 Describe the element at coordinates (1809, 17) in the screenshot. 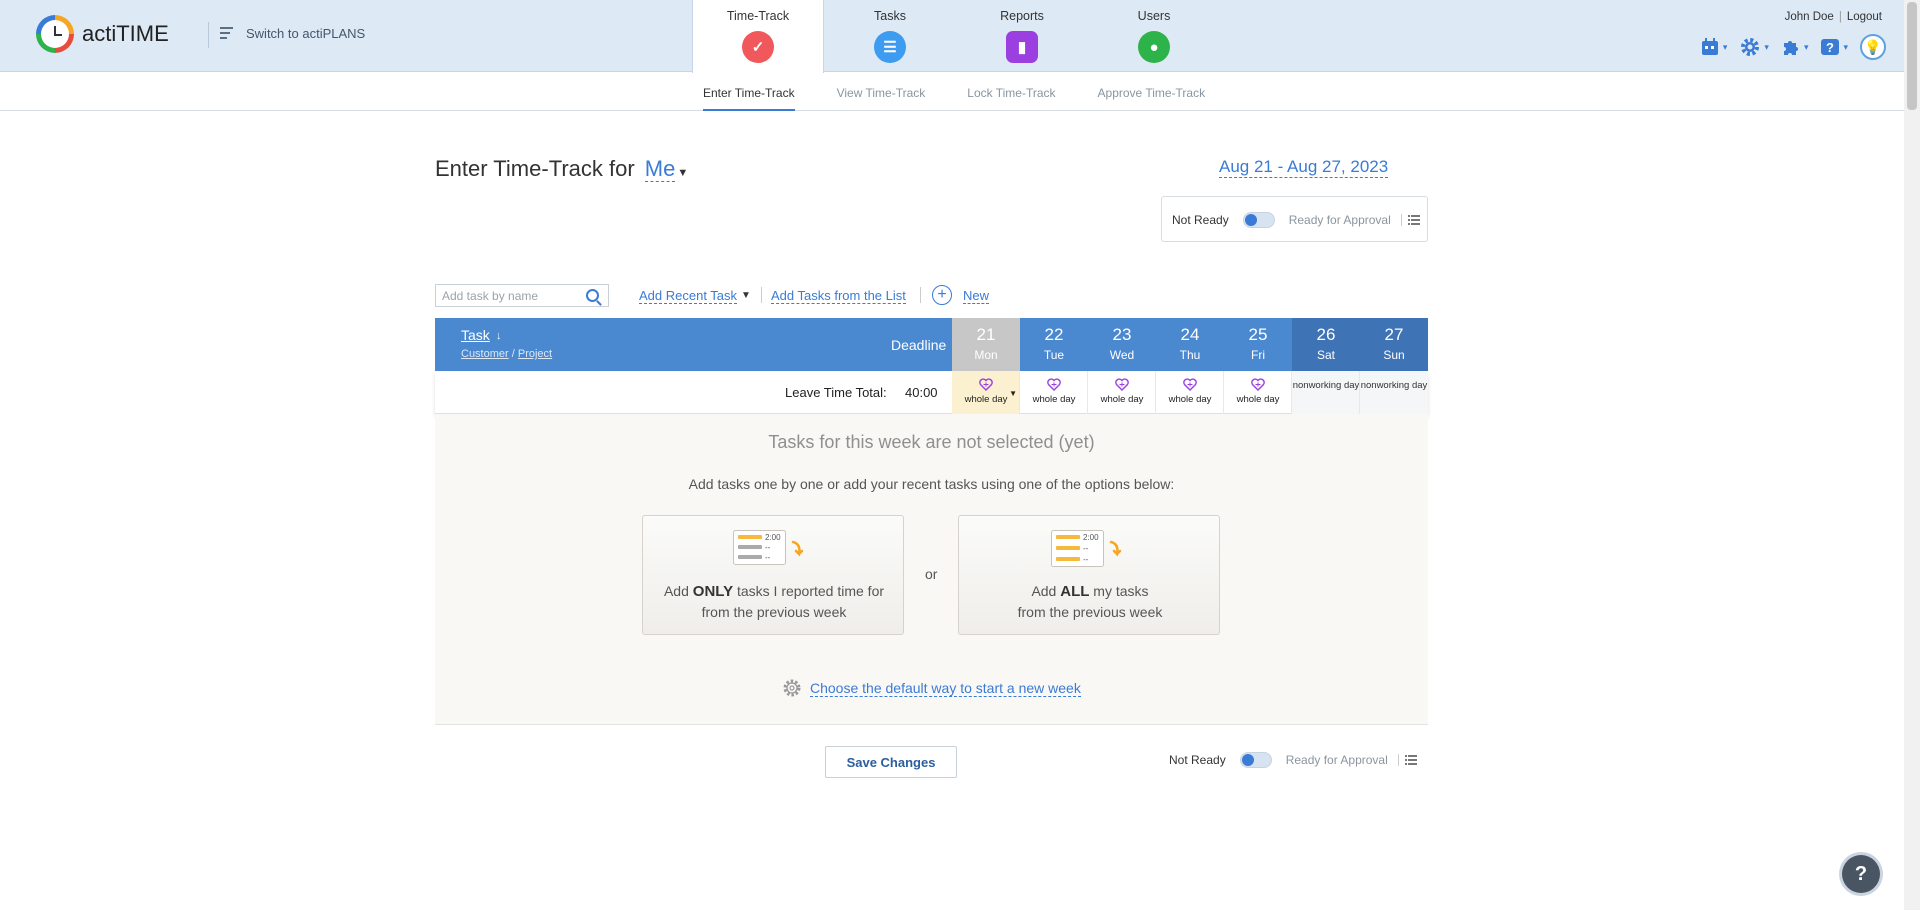

I see `user-name: John Doe` at that location.